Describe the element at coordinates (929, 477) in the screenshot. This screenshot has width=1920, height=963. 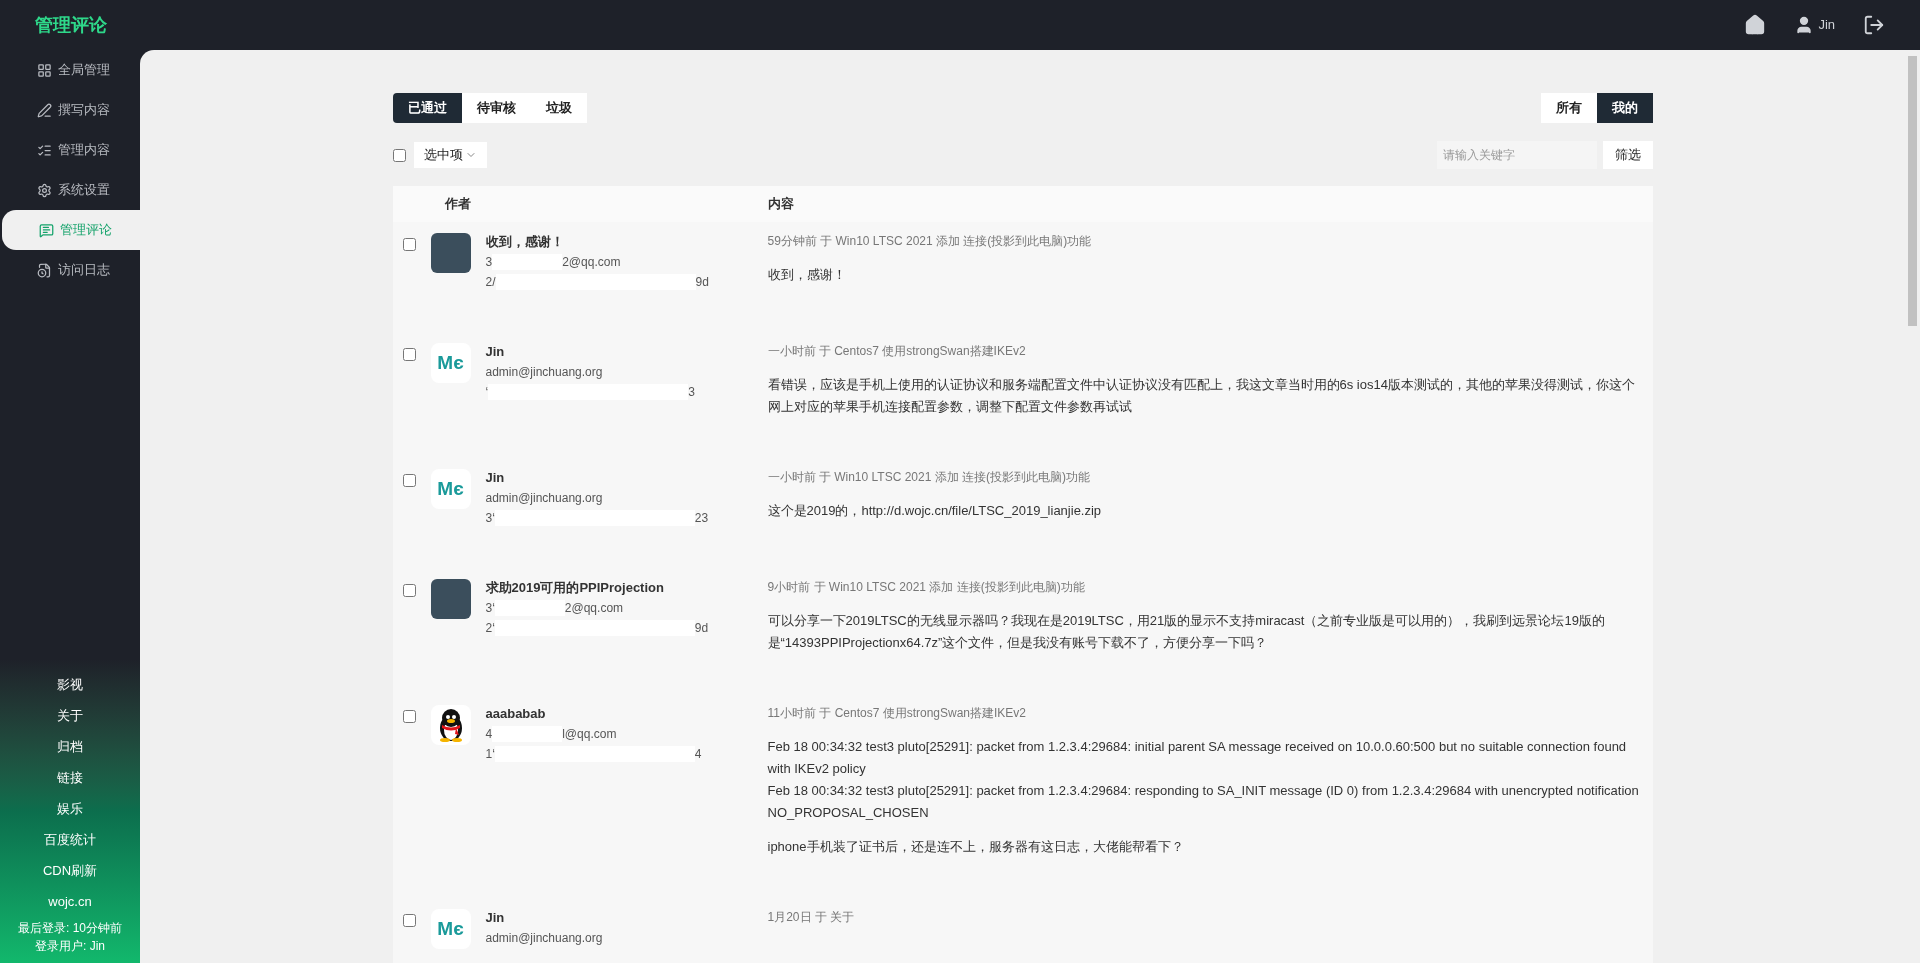
I see `comment-meta: 一小时前 于 Win10 LTSC 2021 添加 连接(投影到此电脑)功能` at that location.